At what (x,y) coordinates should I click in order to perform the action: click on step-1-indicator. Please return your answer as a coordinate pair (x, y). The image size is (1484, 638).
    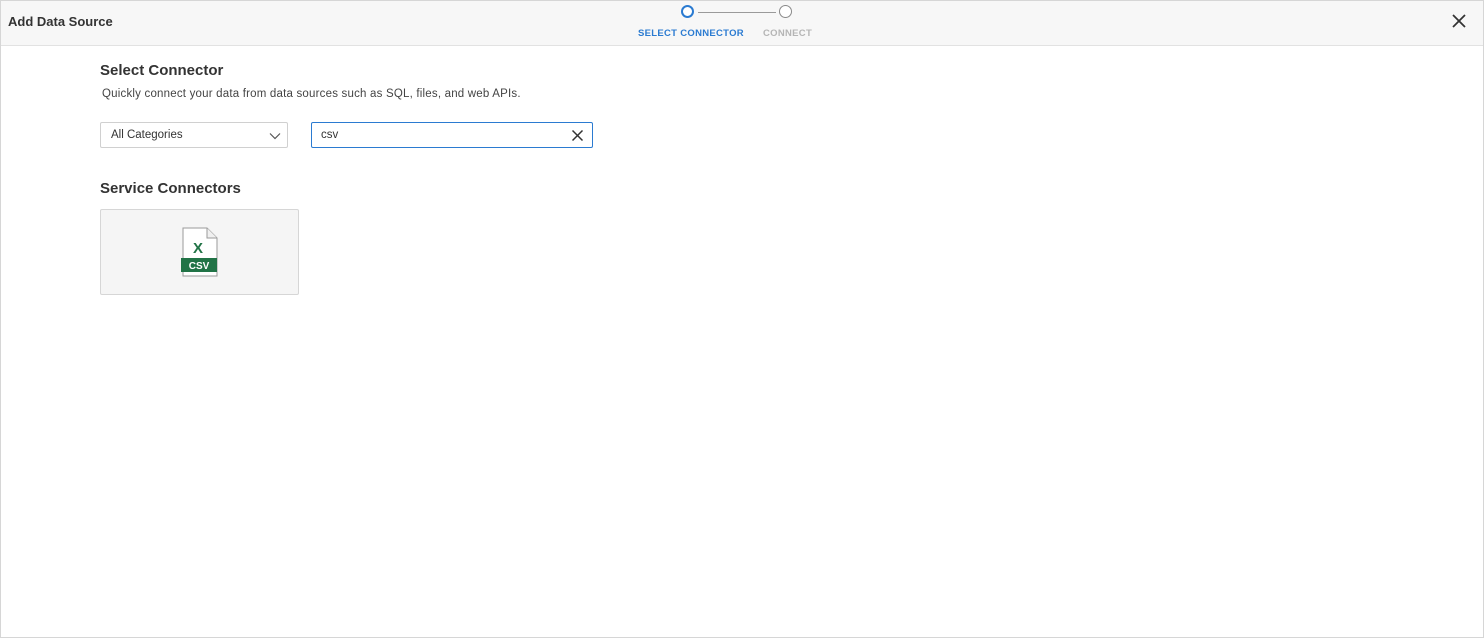
    Looking at the image, I should click on (687, 11).